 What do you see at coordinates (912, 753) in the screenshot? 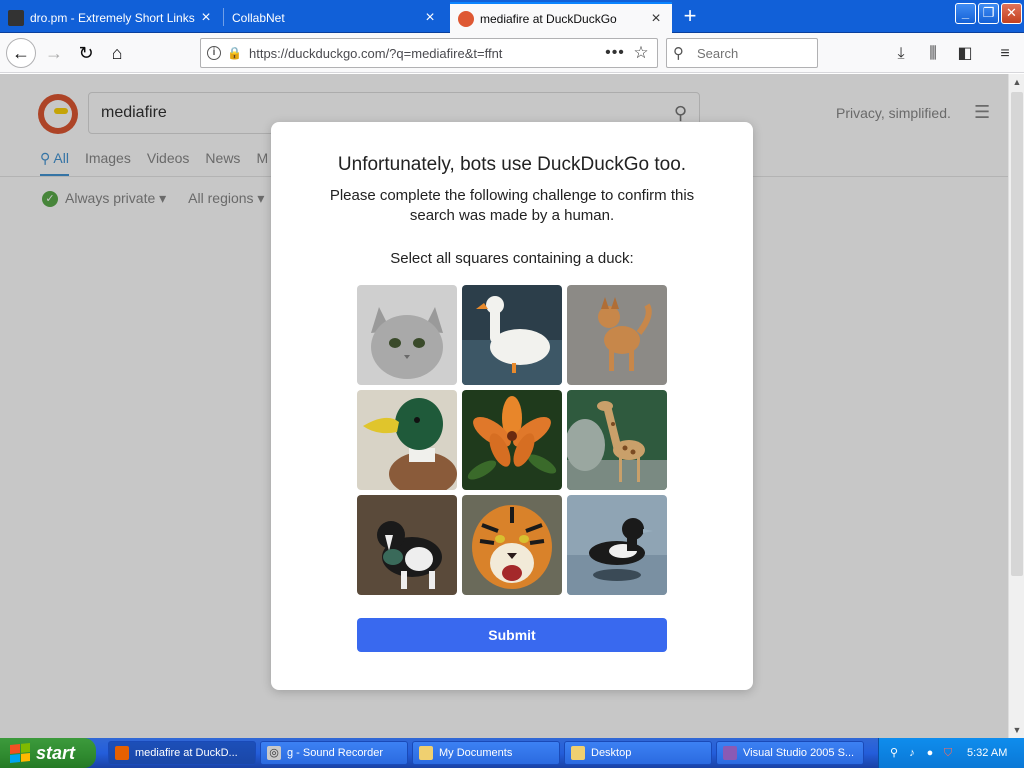
I see `volume-icon: ♪` at bounding box center [912, 753].